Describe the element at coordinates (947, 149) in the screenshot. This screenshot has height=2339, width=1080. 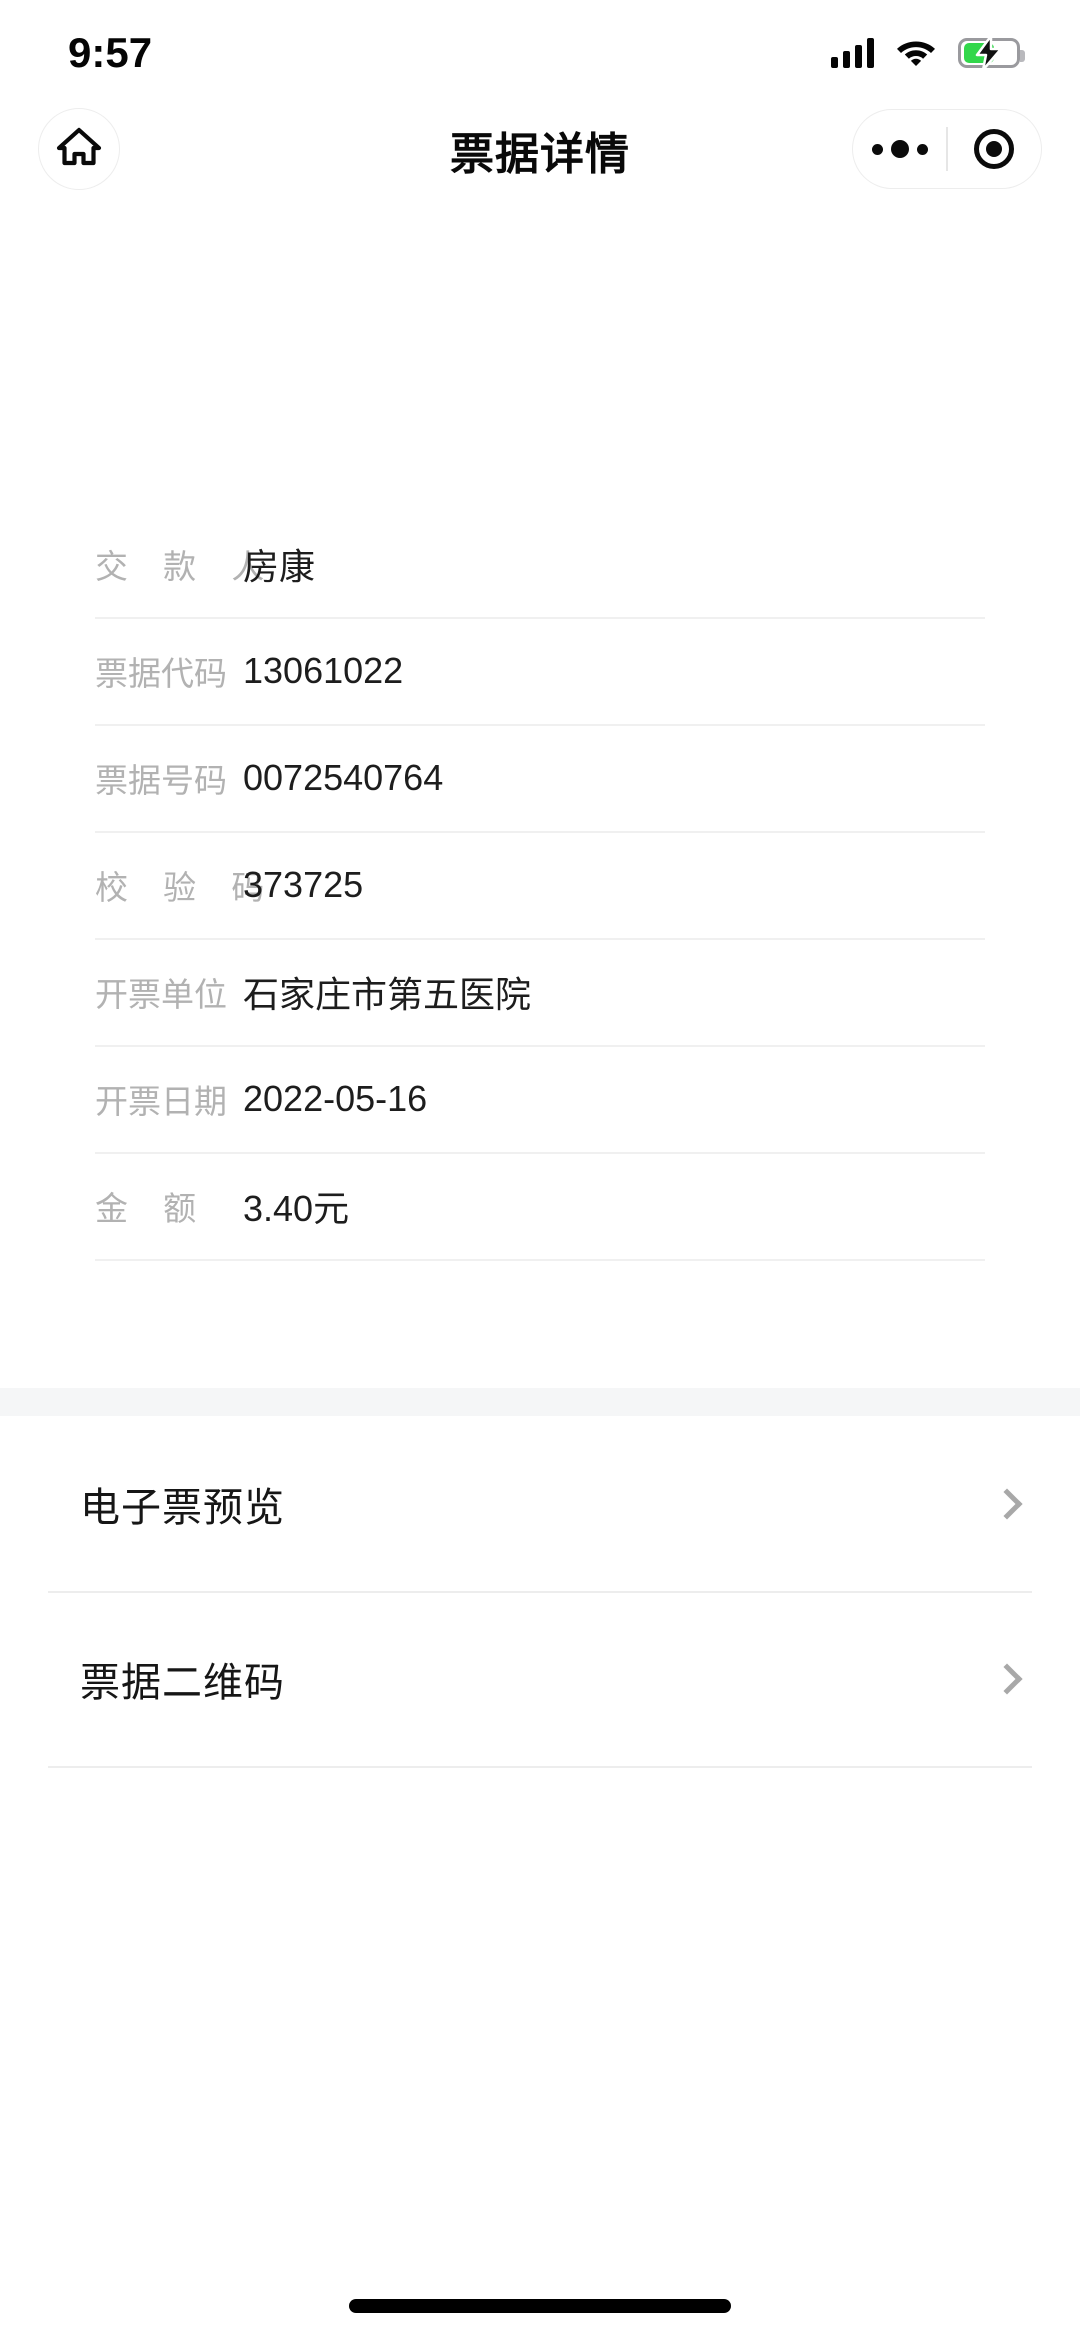
I see `miniprogram-capsule` at that location.